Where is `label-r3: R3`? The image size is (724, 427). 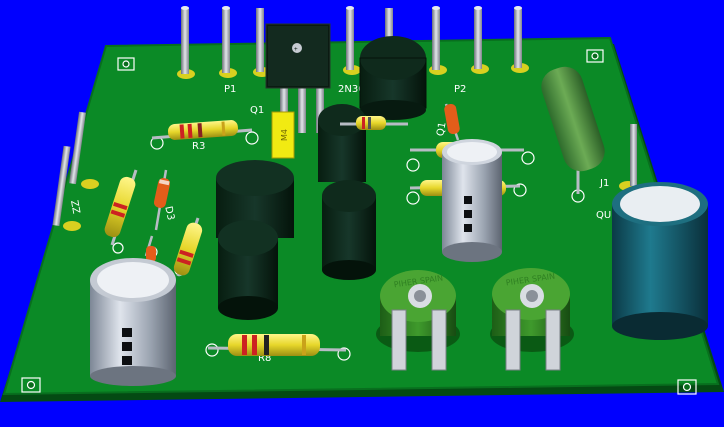 label-r3: R3 is located at coordinates (198, 146).